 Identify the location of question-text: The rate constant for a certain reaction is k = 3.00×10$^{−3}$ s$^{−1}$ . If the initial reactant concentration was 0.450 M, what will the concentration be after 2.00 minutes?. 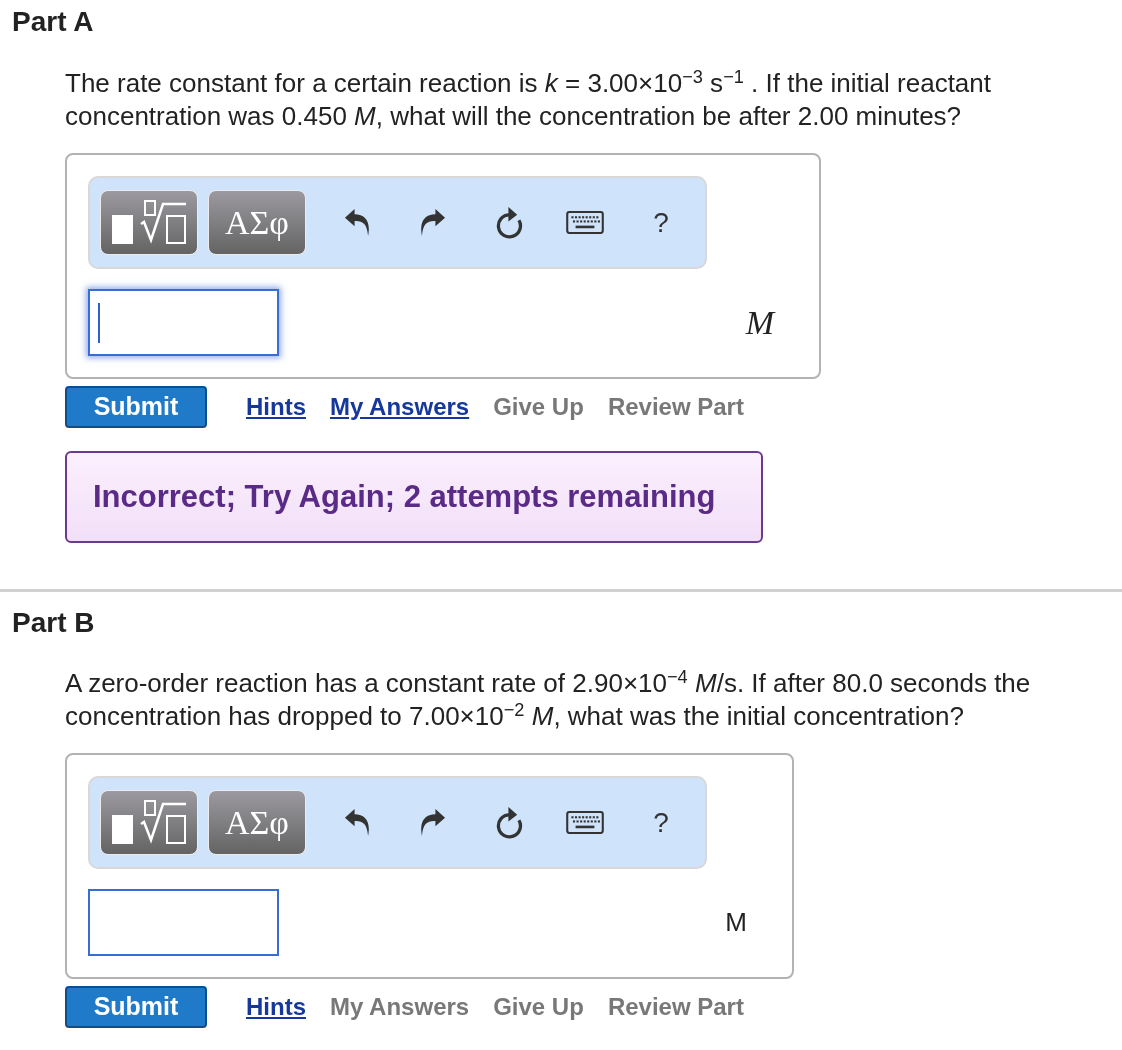
(528, 100).